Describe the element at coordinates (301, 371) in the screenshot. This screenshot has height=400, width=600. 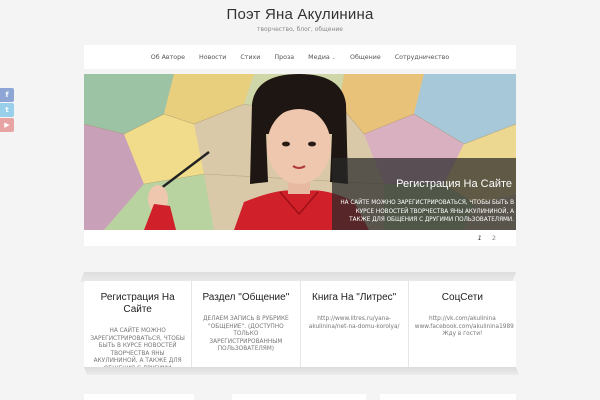
I see `section-divider` at that location.